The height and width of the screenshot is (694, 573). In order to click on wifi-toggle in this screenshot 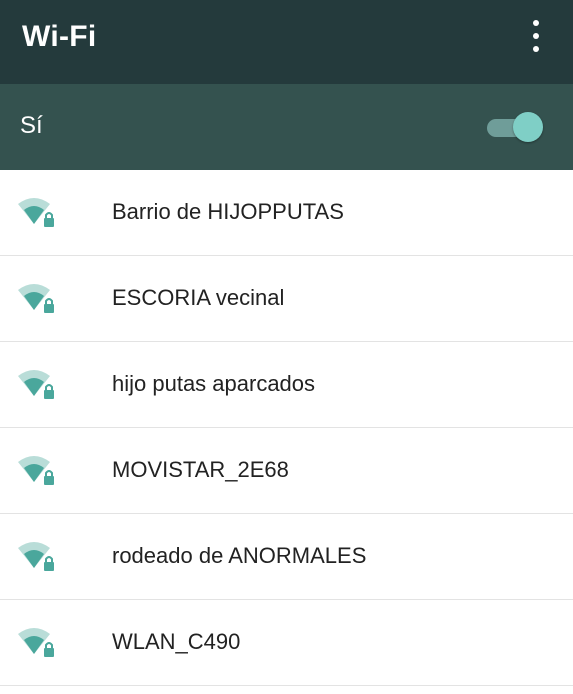, I will do `click(515, 127)`.